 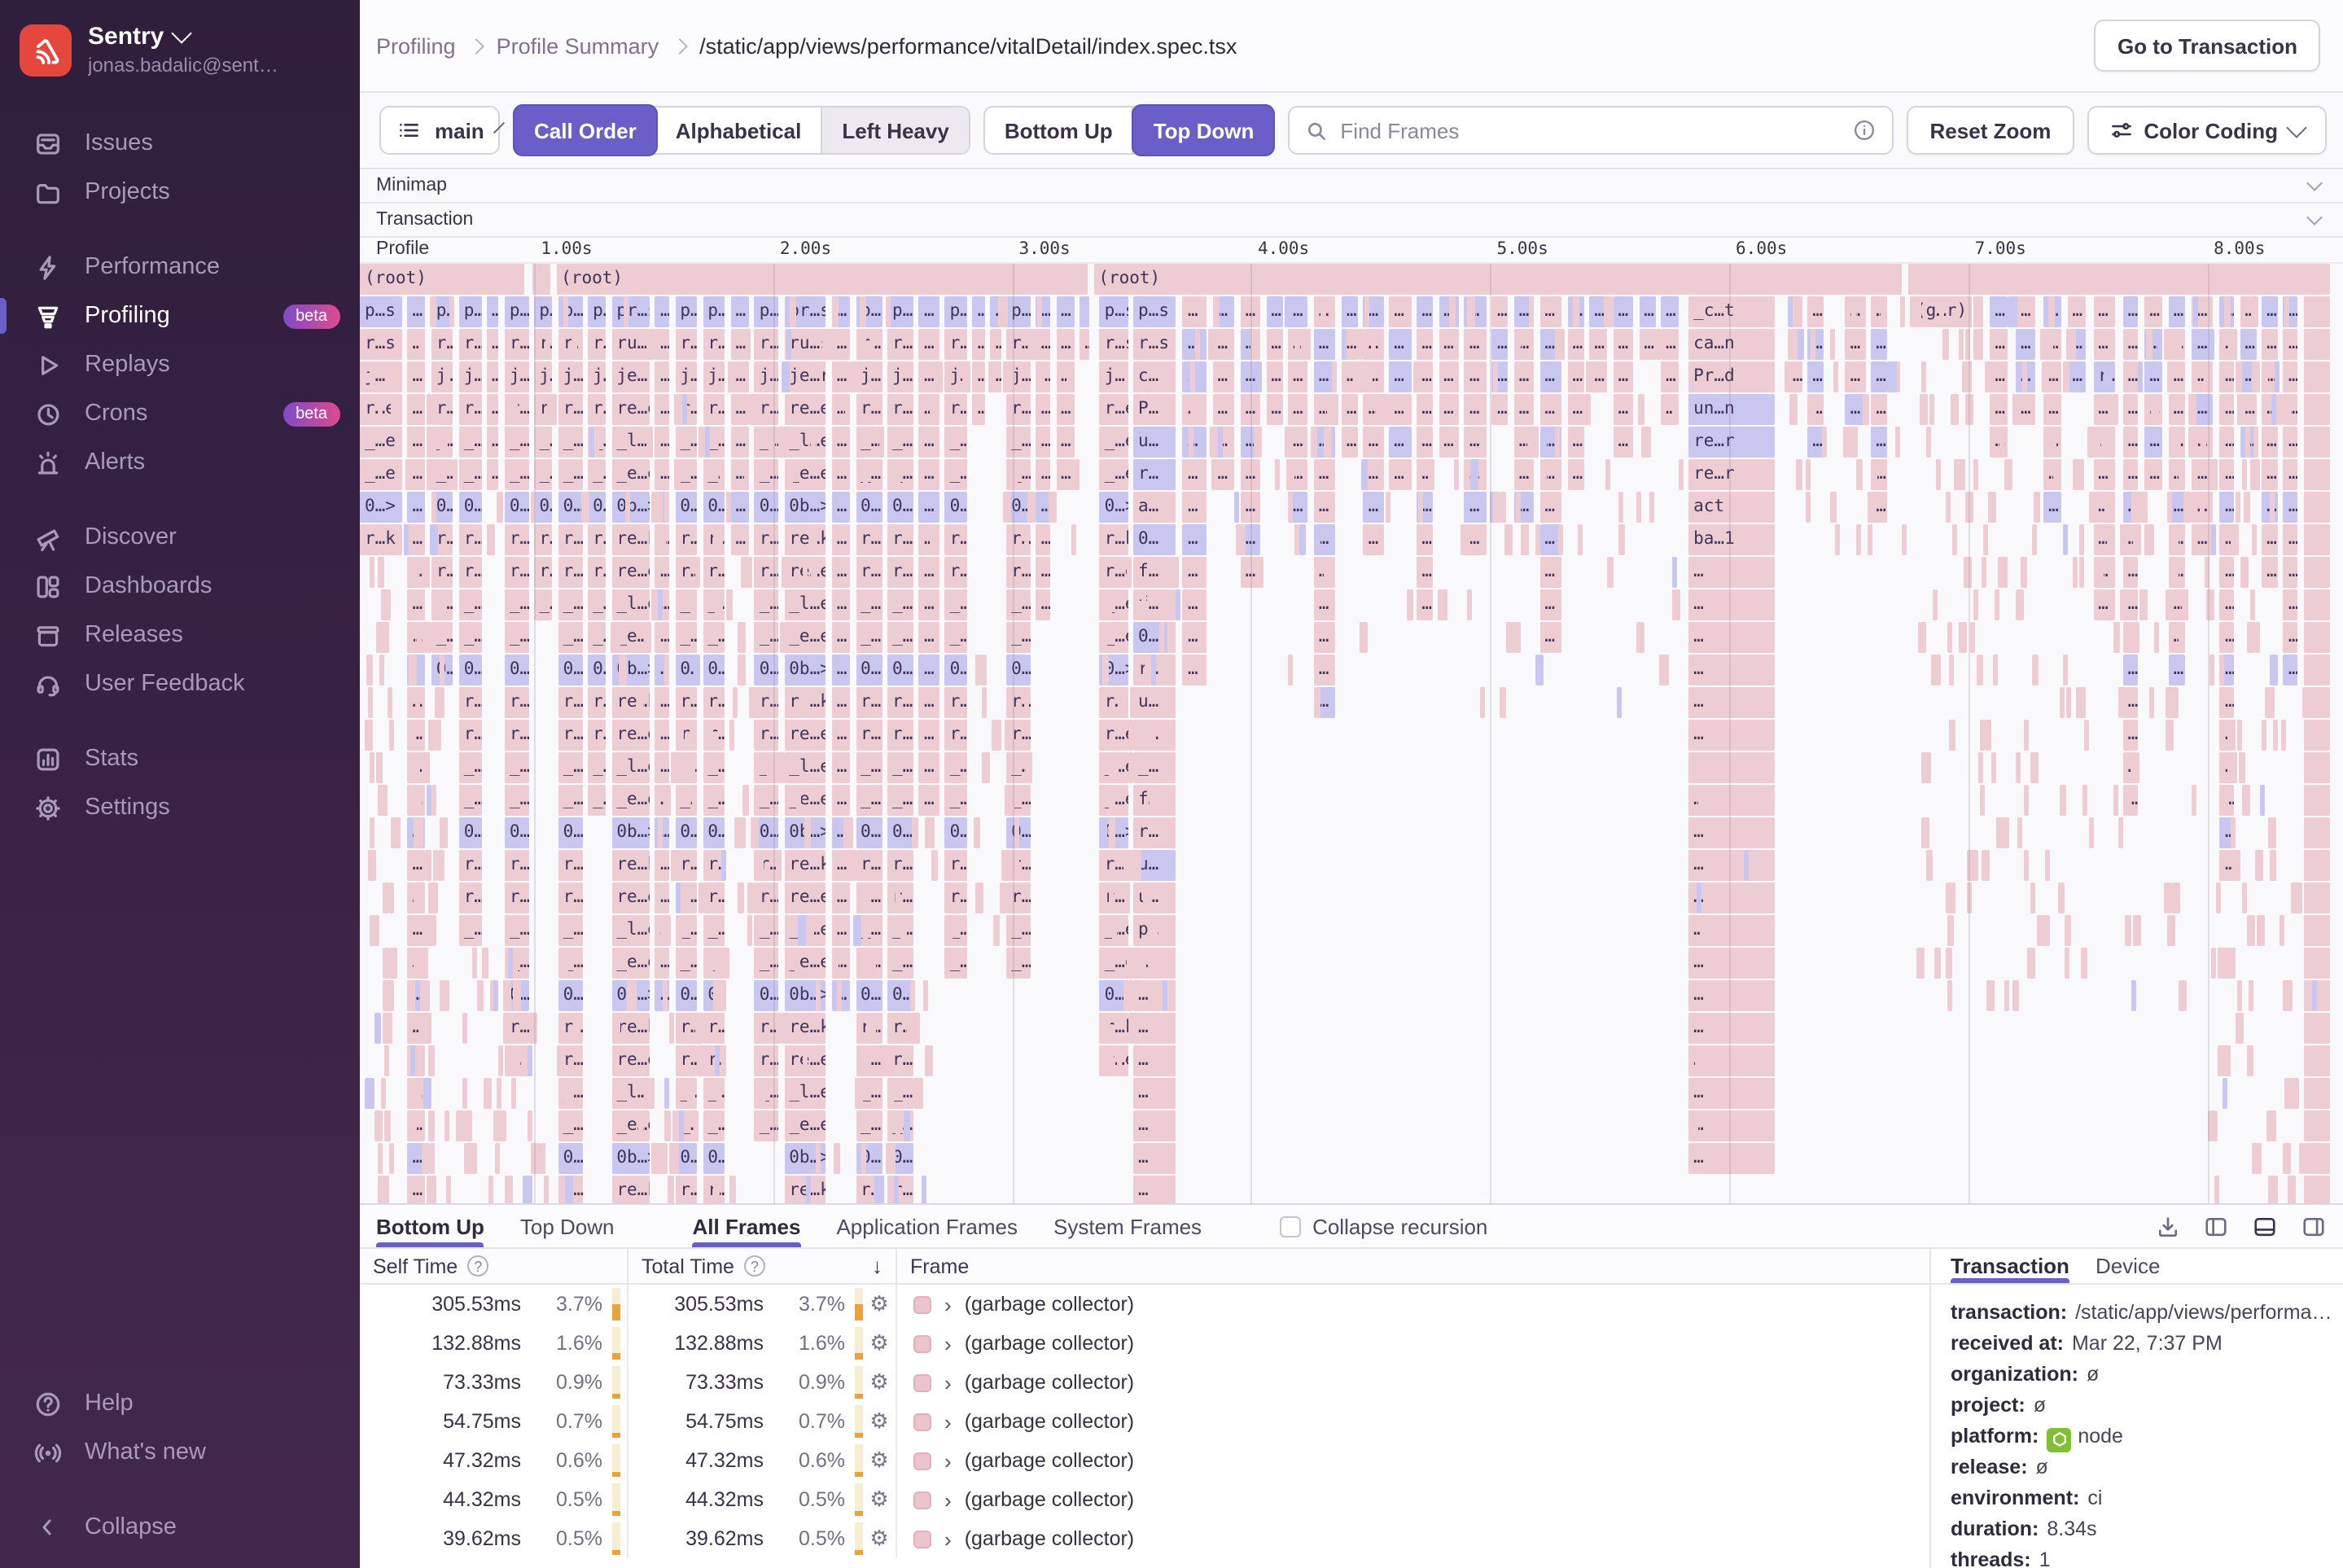 I want to click on flame-cell: _l…e, so click(x=805, y=768).